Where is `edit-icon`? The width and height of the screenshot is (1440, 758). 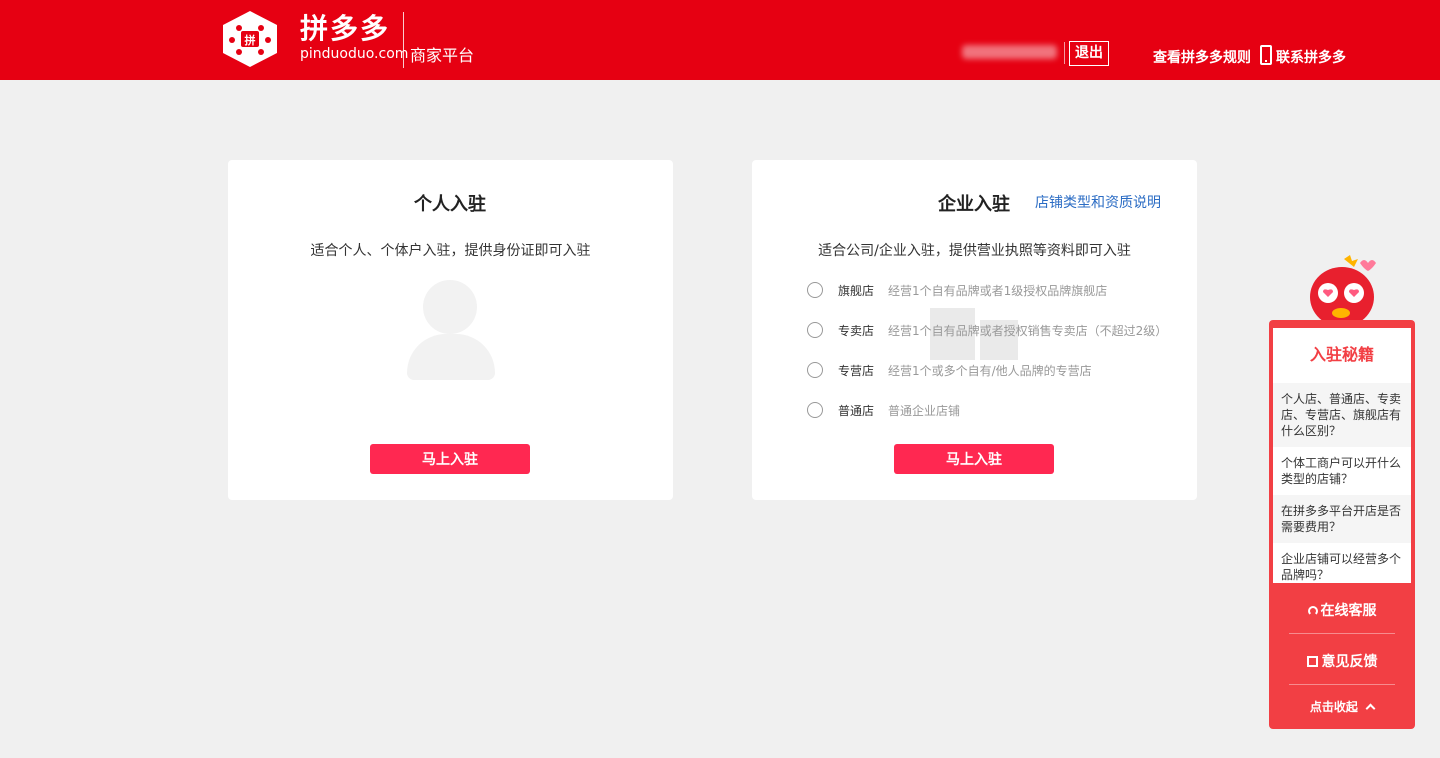
edit-icon is located at coordinates (1312, 661).